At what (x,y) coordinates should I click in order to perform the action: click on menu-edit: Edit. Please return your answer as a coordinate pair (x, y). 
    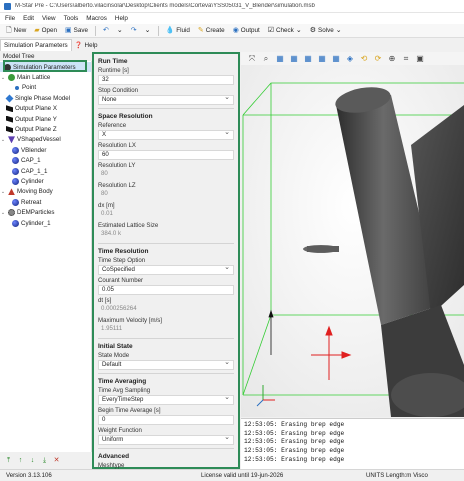
    Looking at the image, I should click on (28, 18).